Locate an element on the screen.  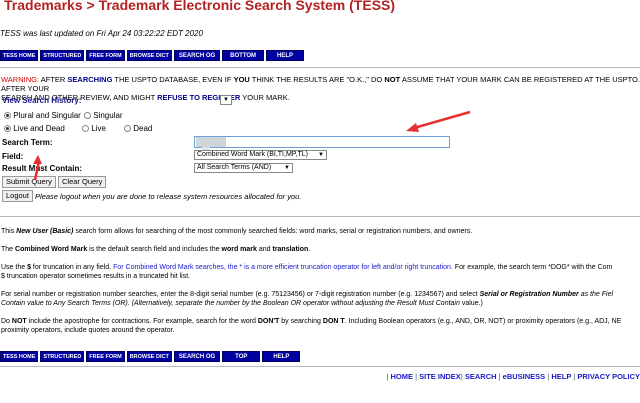
arrow-to-search-term is located at coordinates (442, 120).